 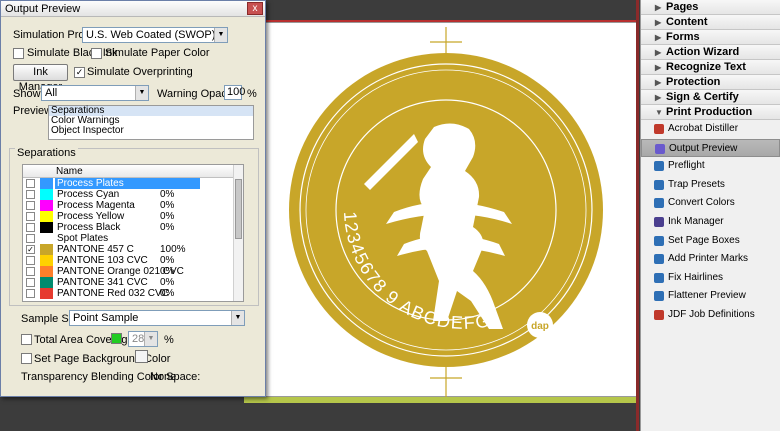 What do you see at coordinates (133, 227) in the screenshot?
I see `separation-row: Process Black 0%` at bounding box center [133, 227].